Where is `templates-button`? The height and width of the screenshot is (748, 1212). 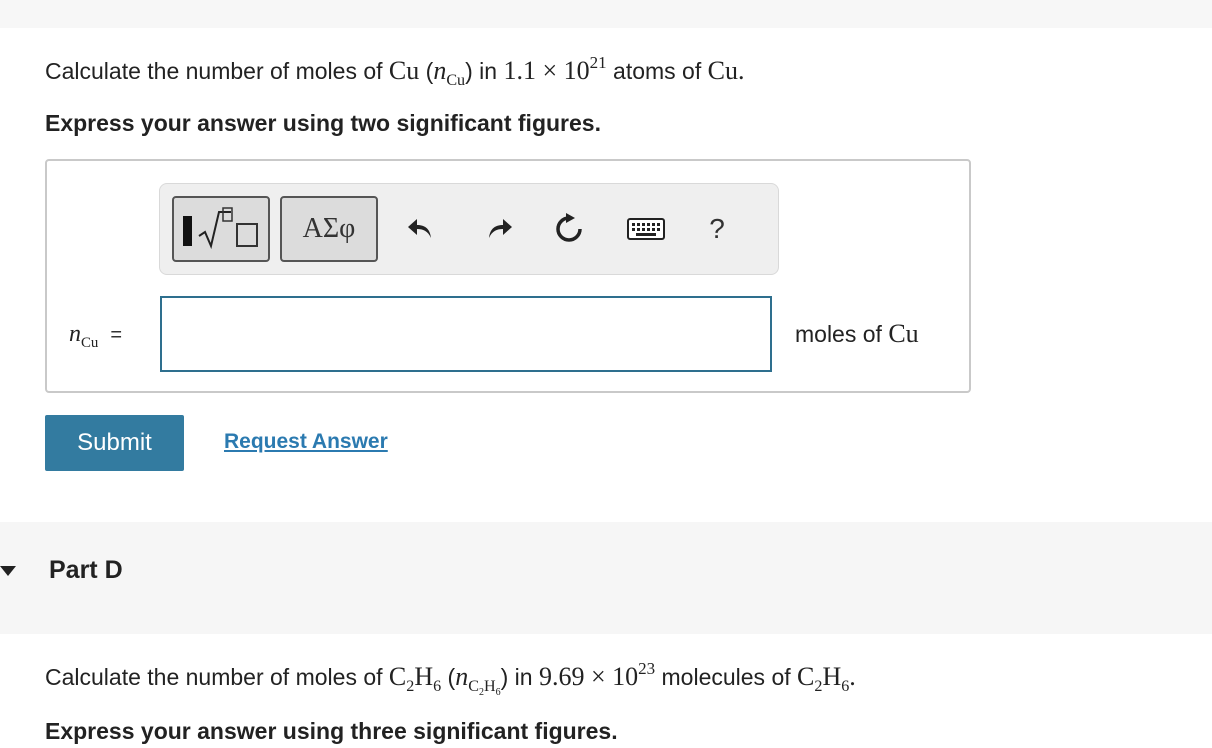 templates-button is located at coordinates (221, 229).